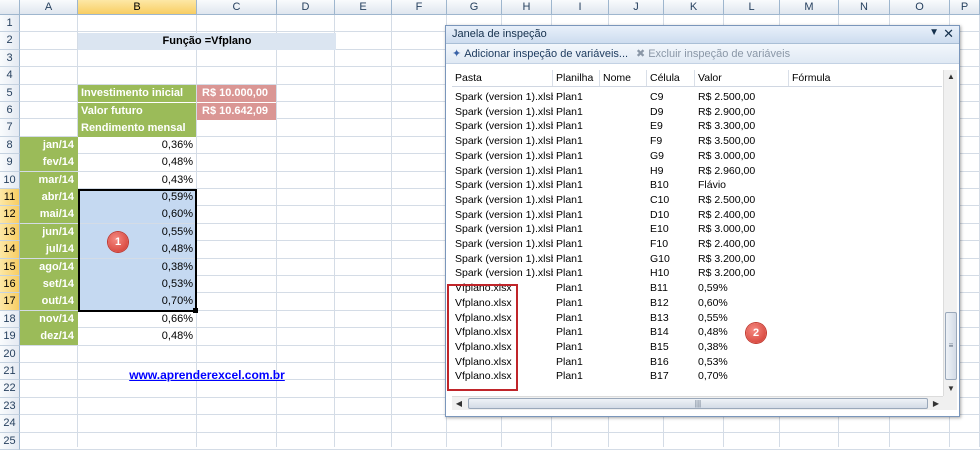 This screenshot has height=450, width=980. Describe the element at coordinates (694, 7) in the screenshot. I see `column-header-k: K` at that location.